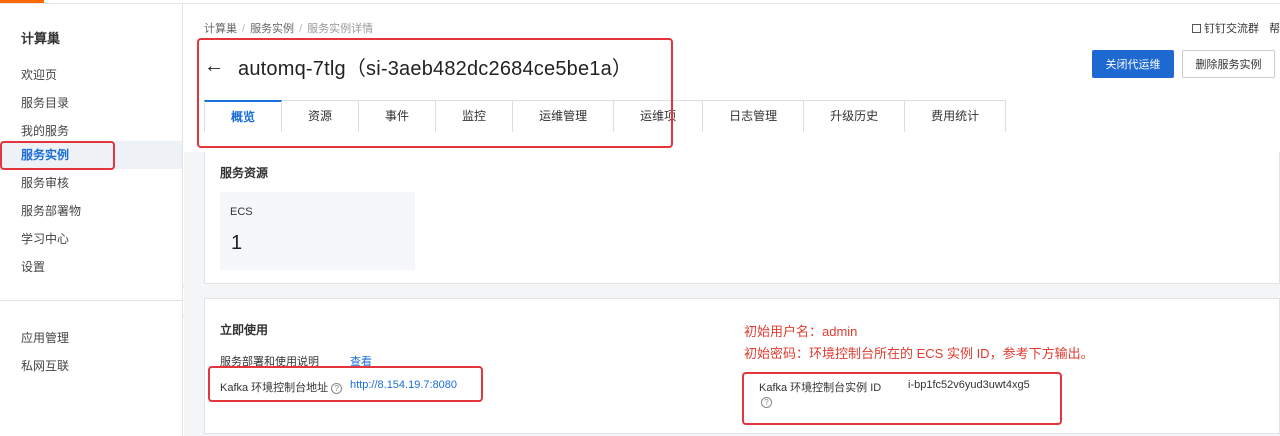  Describe the element at coordinates (91, 75) in the screenshot. I see `sidebar-item-welcome: 欢迎页` at that location.